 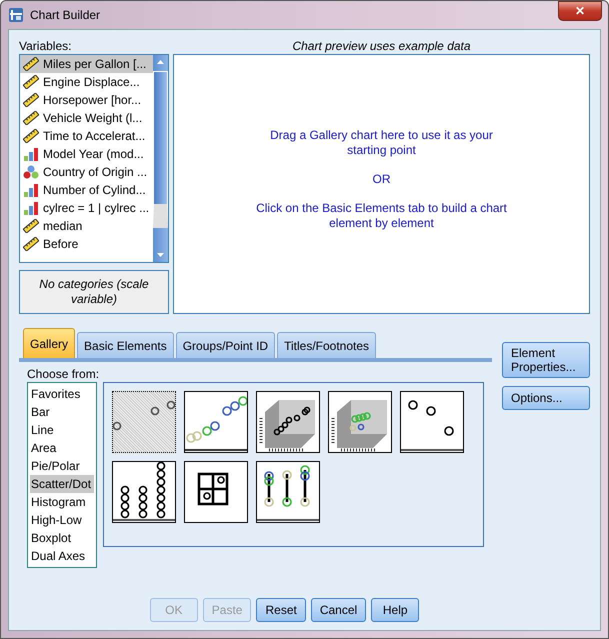 What do you see at coordinates (62, 448) in the screenshot?
I see `chart-type-item: Area` at bounding box center [62, 448].